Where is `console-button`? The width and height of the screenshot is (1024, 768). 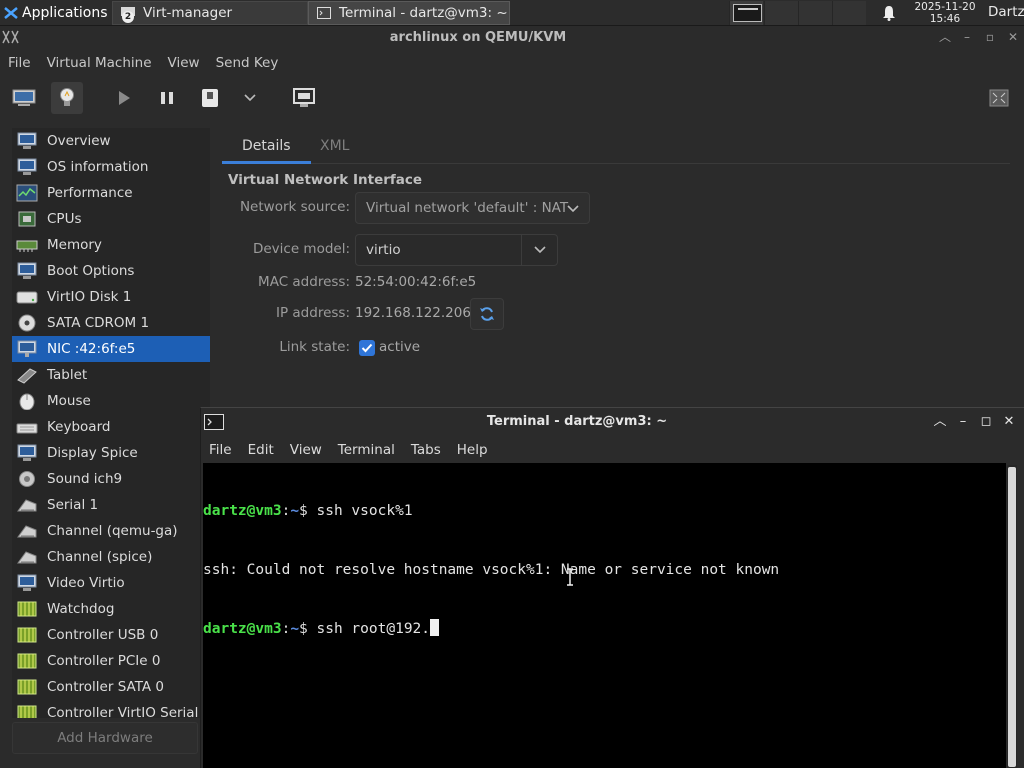
console-button is located at coordinates (24, 98).